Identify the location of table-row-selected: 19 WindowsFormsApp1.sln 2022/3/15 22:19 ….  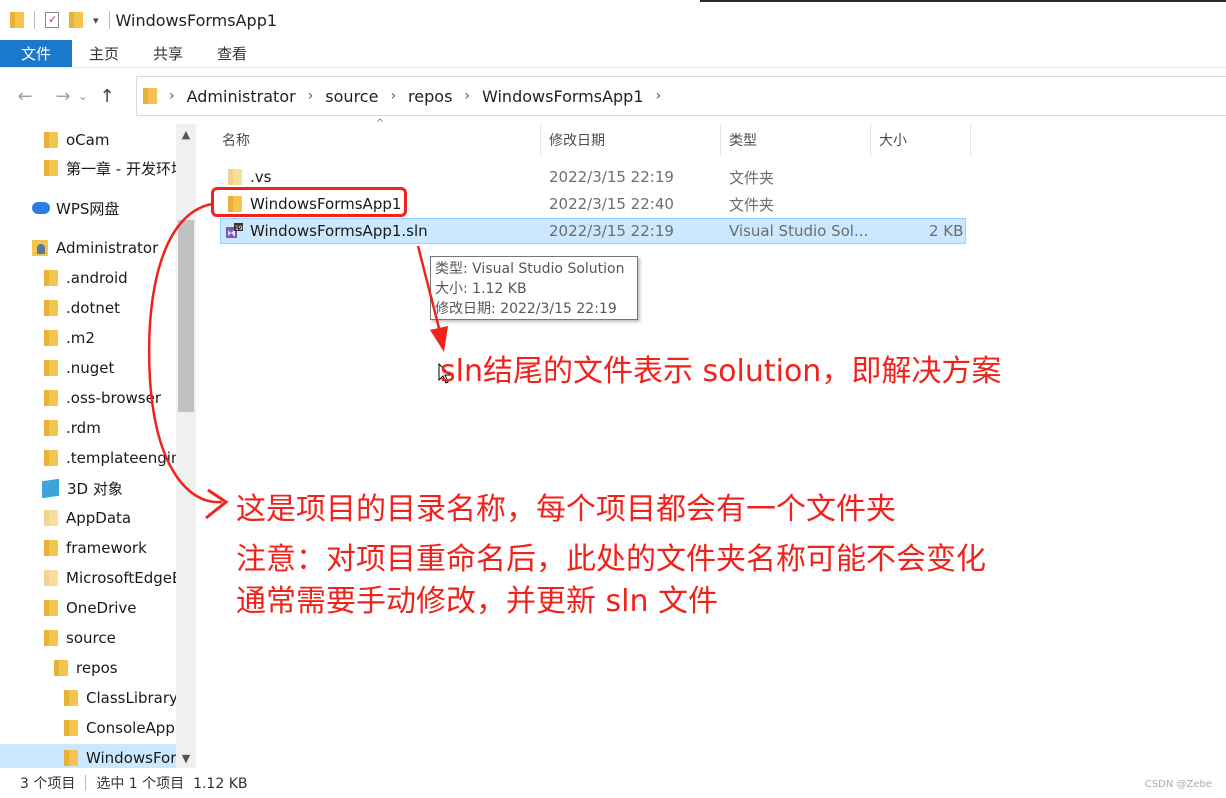
(593, 231).